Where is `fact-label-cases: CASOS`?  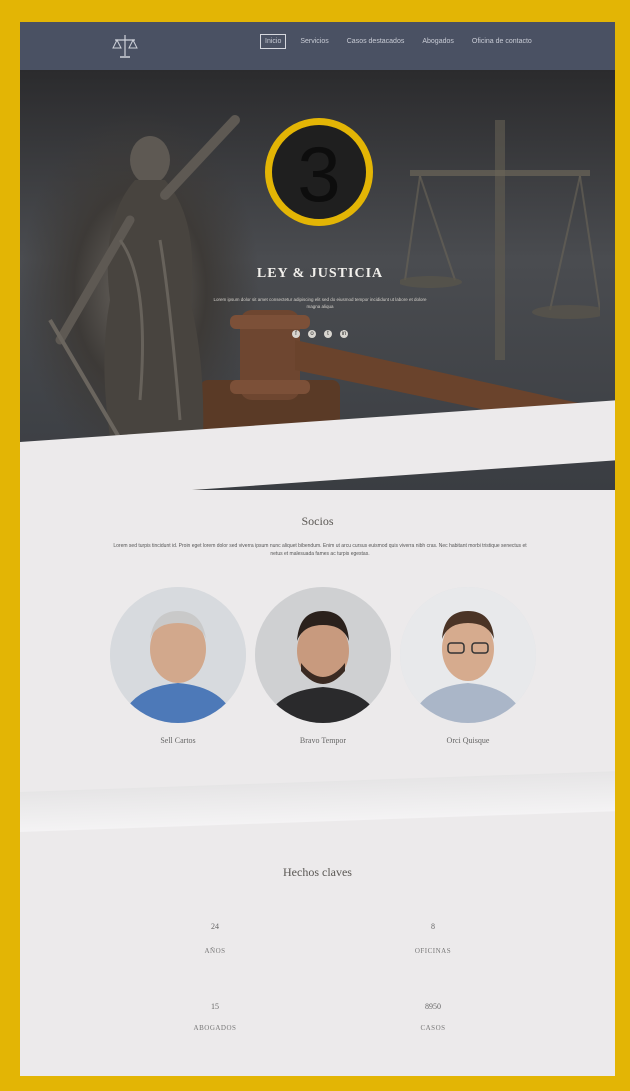 fact-label-cases: CASOS is located at coordinates (433, 1028).